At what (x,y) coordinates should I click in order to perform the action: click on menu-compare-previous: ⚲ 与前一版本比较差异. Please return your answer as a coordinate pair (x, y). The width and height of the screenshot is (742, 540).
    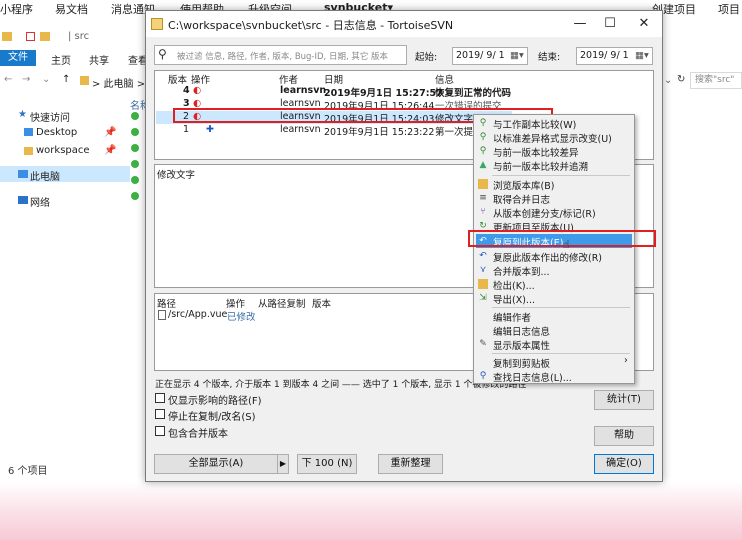
    Looking at the image, I should click on (554, 151).